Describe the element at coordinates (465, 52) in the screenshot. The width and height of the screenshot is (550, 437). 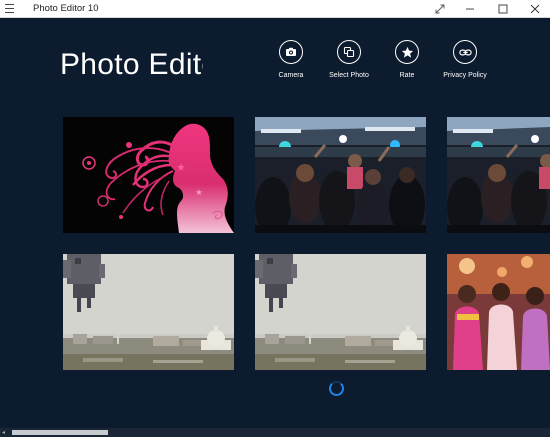
I see `link-icon` at that location.